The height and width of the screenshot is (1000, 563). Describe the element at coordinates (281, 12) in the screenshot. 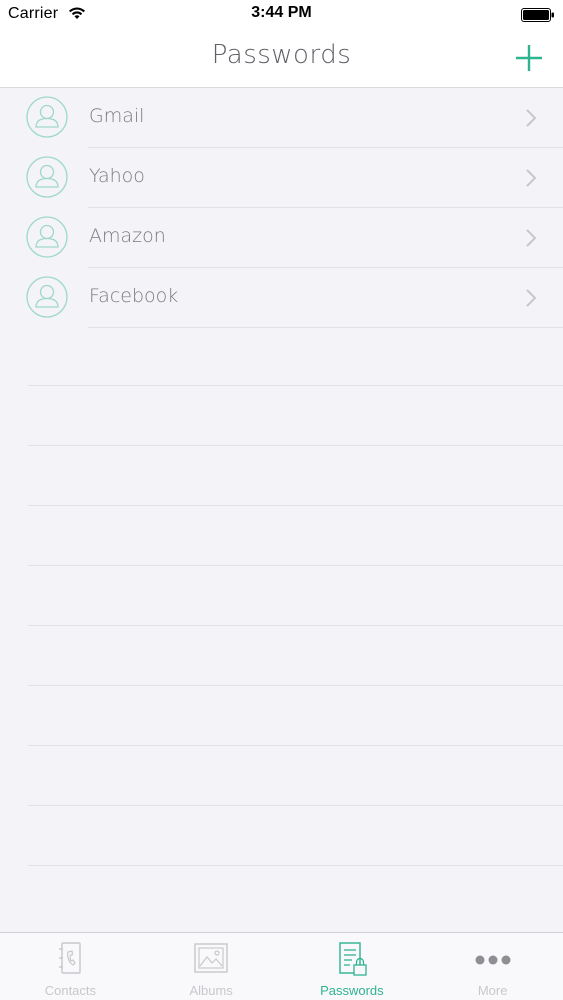

I see `status-time: 3:44 PM` at that location.